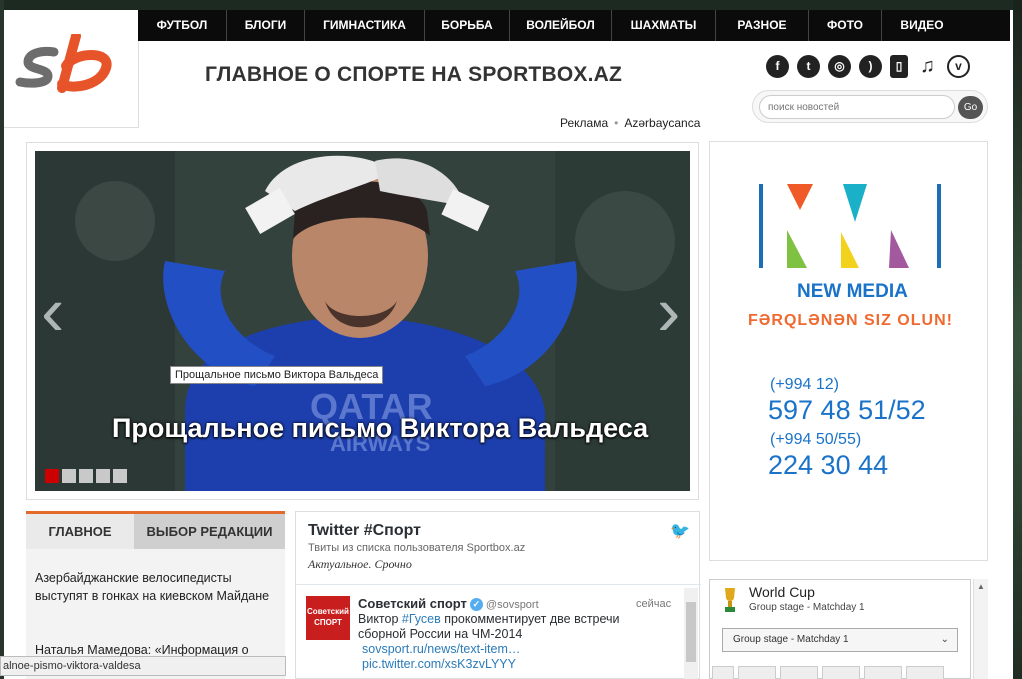 This screenshot has height=679, width=1022. Describe the element at coordinates (847, 410) in the screenshot. I see `ad-phone-number: 597 48 51/52` at that location.